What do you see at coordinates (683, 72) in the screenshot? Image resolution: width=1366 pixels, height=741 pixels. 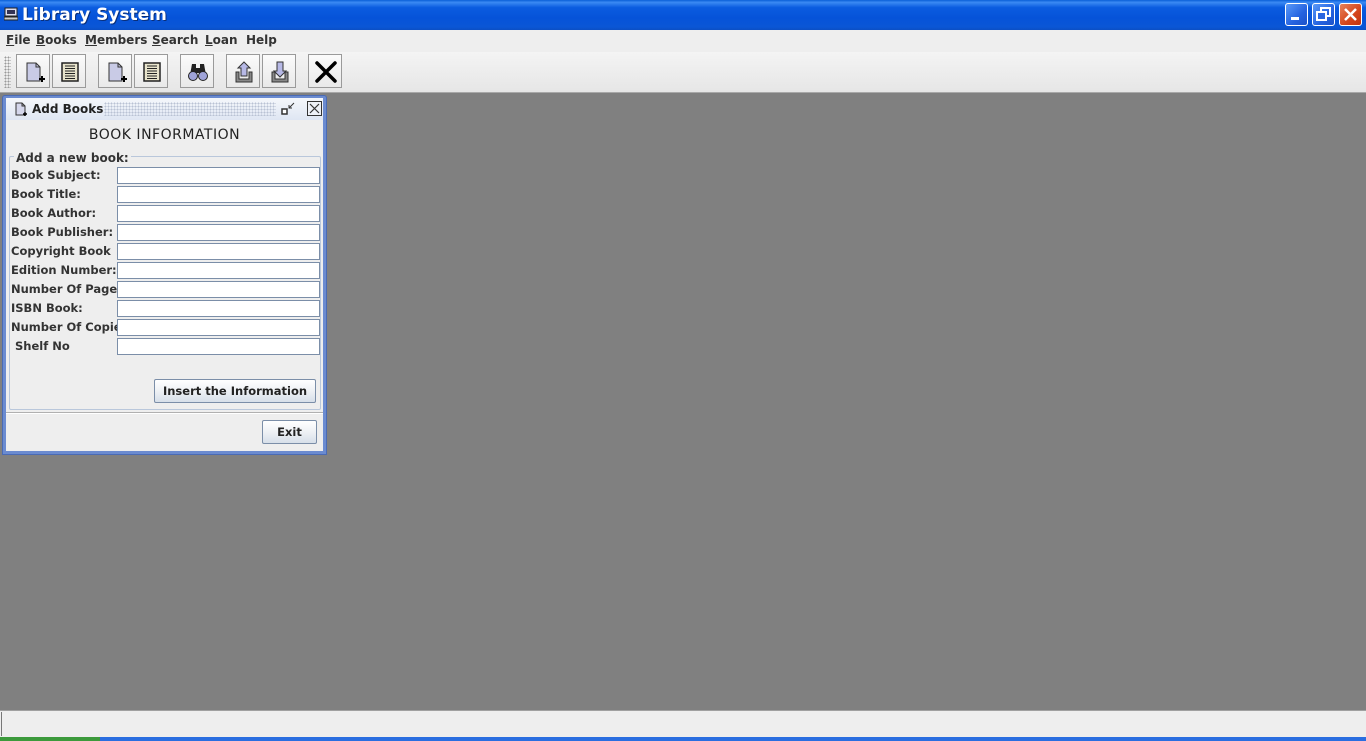 I see `toolbar` at bounding box center [683, 72].